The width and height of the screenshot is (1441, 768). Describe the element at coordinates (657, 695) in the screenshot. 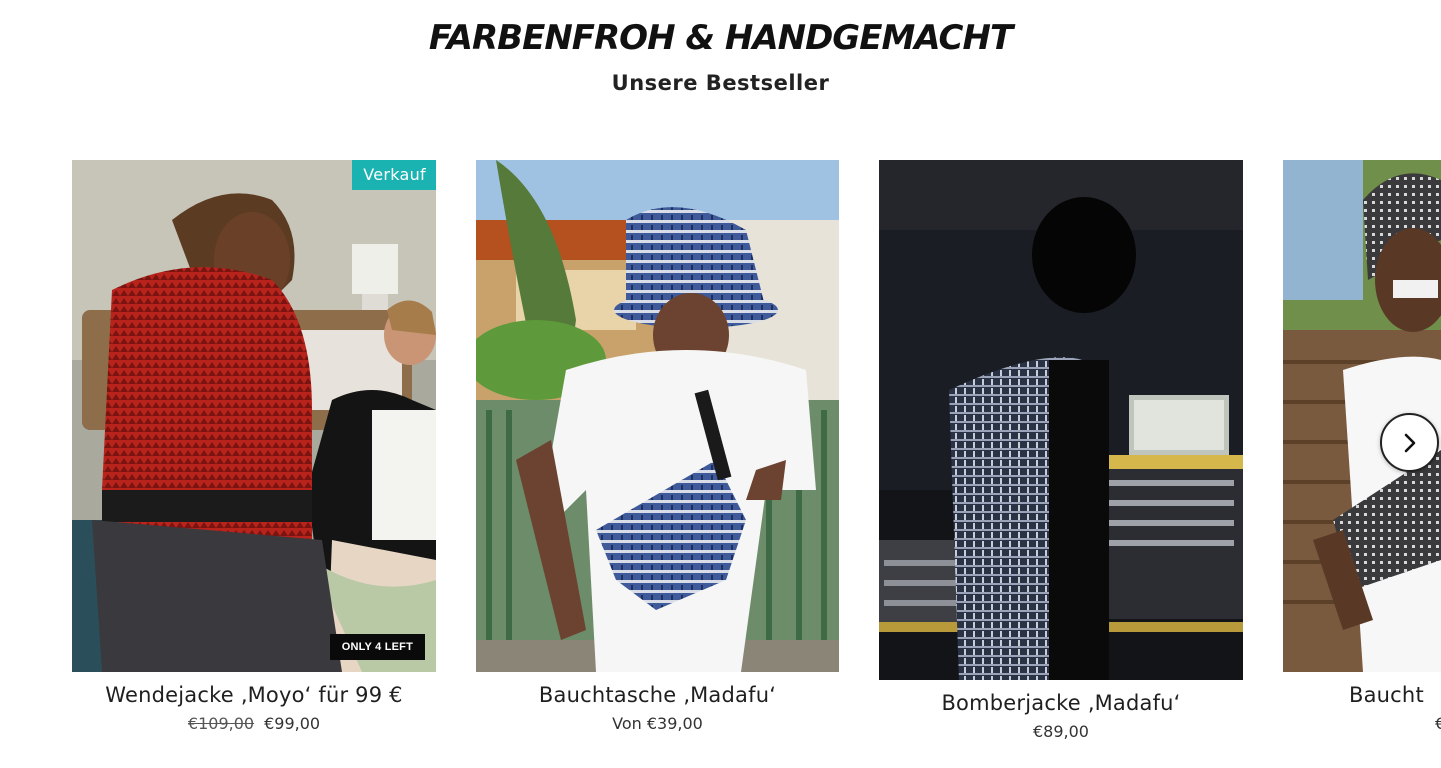

I see `product-title: Bauchtasche ‚Madafu‘` at that location.